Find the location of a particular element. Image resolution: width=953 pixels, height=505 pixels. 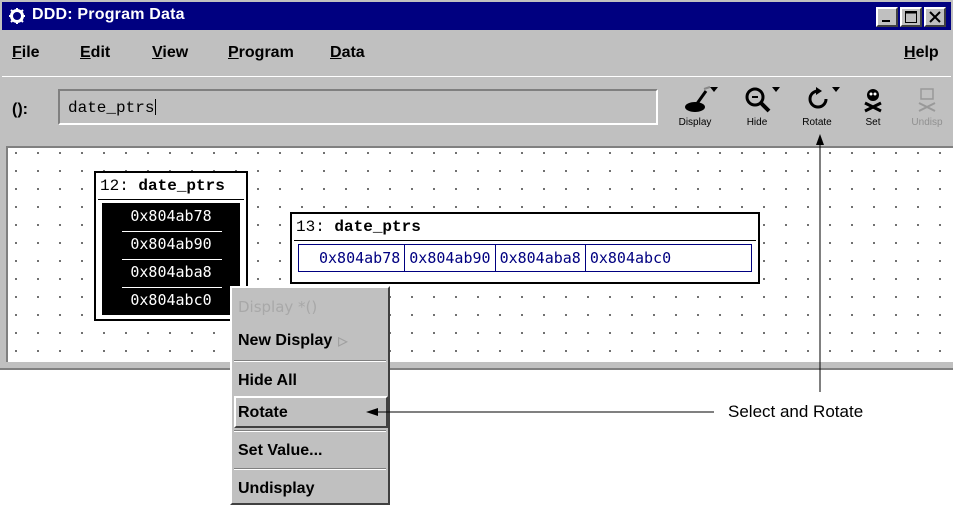

arrow-head-up-icon is located at coordinates (820, 139).